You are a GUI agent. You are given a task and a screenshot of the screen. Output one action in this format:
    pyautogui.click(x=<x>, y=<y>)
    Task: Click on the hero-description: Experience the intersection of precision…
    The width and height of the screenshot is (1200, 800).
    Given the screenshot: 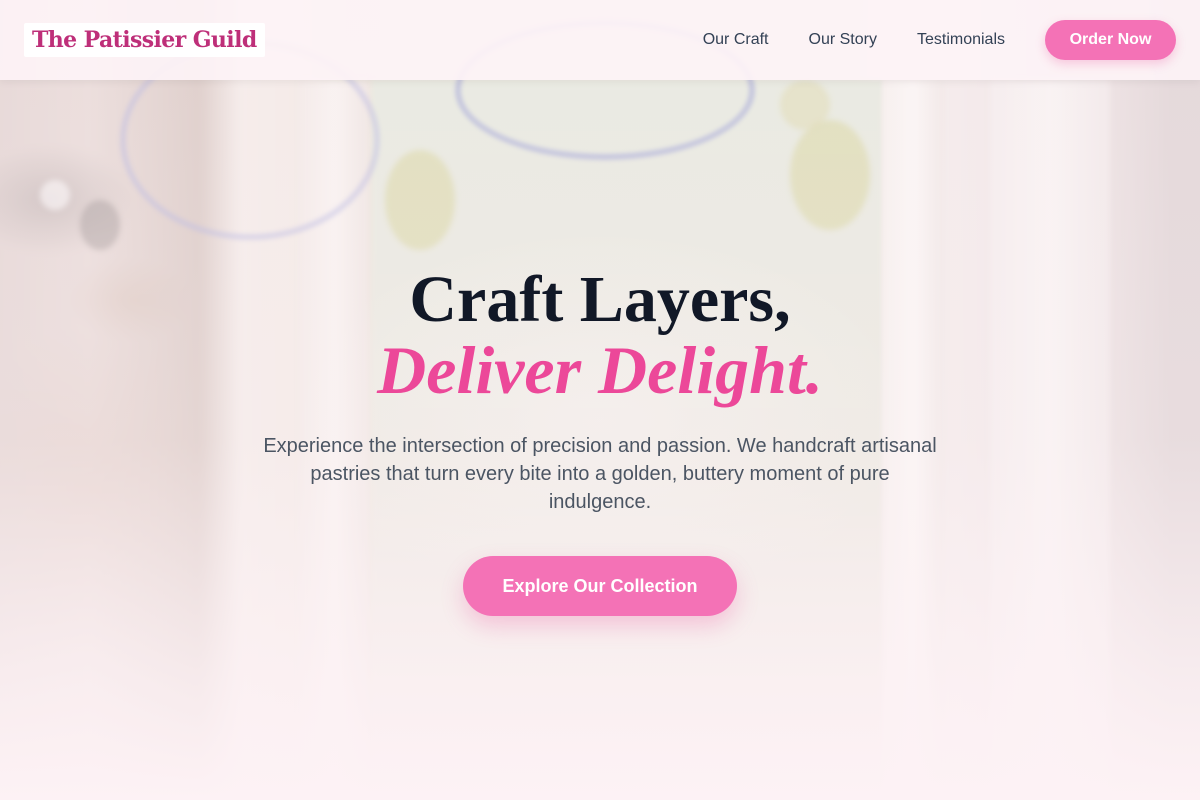 What is the action you would take?
    pyautogui.click(x=600, y=474)
    